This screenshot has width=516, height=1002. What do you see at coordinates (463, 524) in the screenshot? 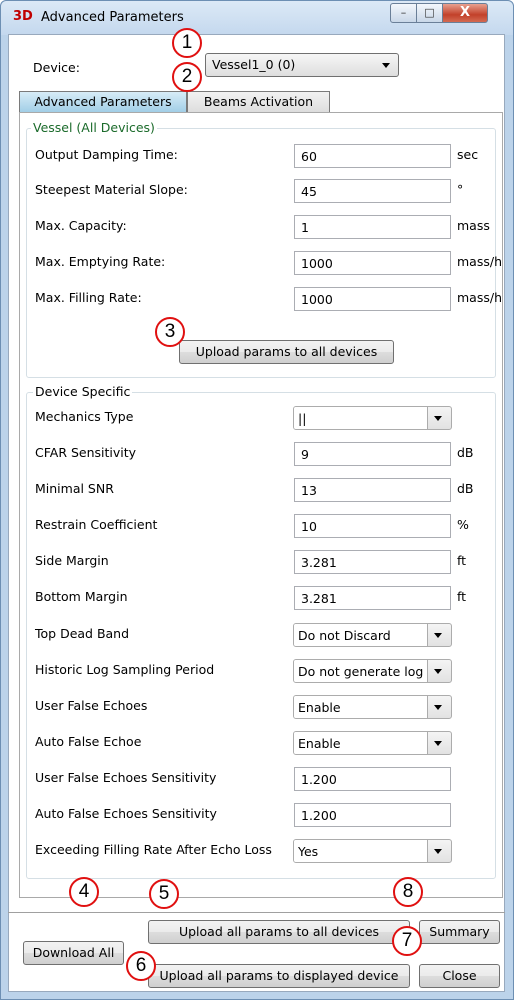
I see `device-field-unit: %` at bounding box center [463, 524].